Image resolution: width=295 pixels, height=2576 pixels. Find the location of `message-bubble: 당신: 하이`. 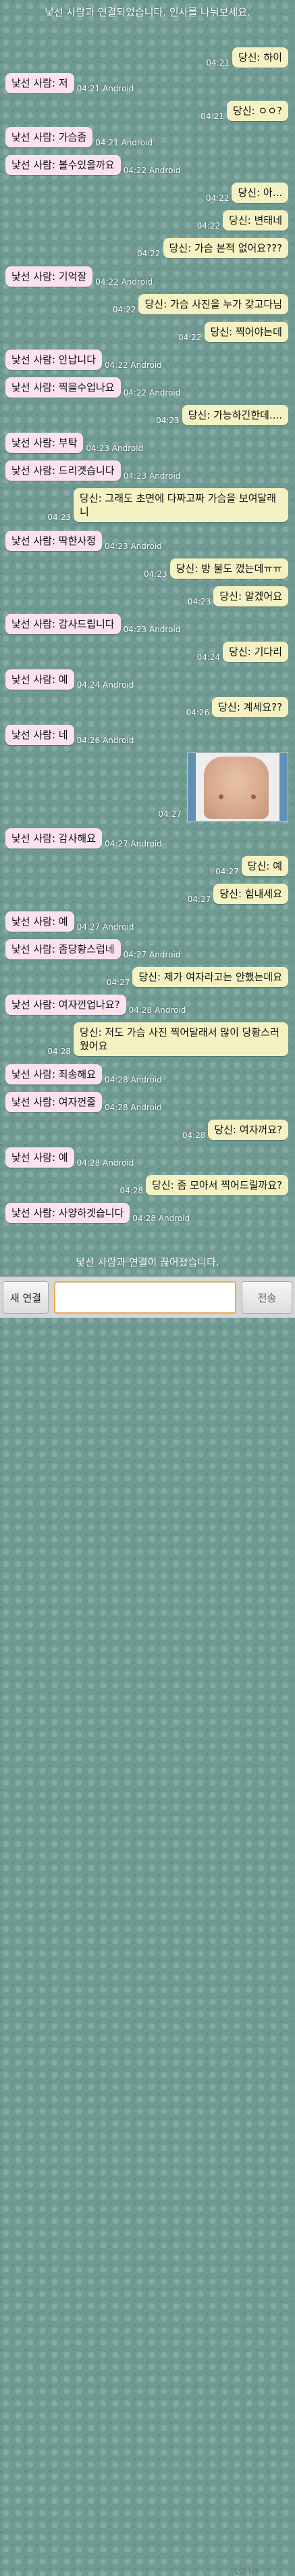

message-bubble: 당신: 하이 is located at coordinates (260, 57).